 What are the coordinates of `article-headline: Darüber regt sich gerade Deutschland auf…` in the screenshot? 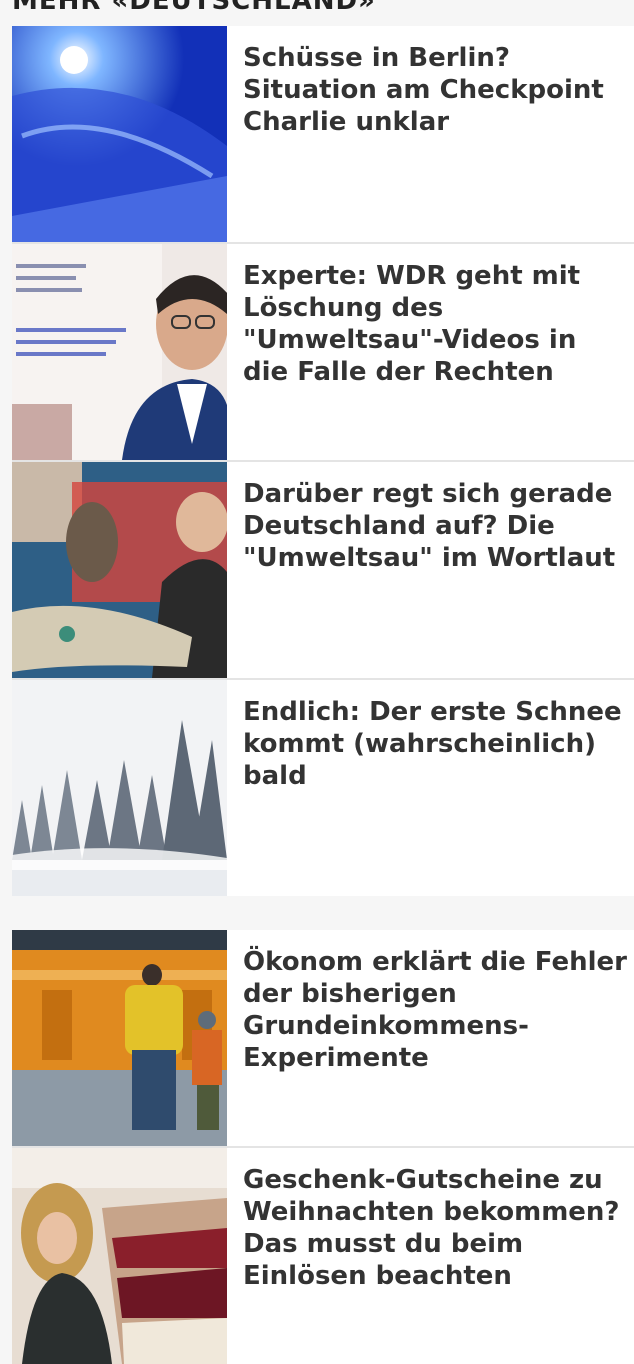 It's located at (430, 570).